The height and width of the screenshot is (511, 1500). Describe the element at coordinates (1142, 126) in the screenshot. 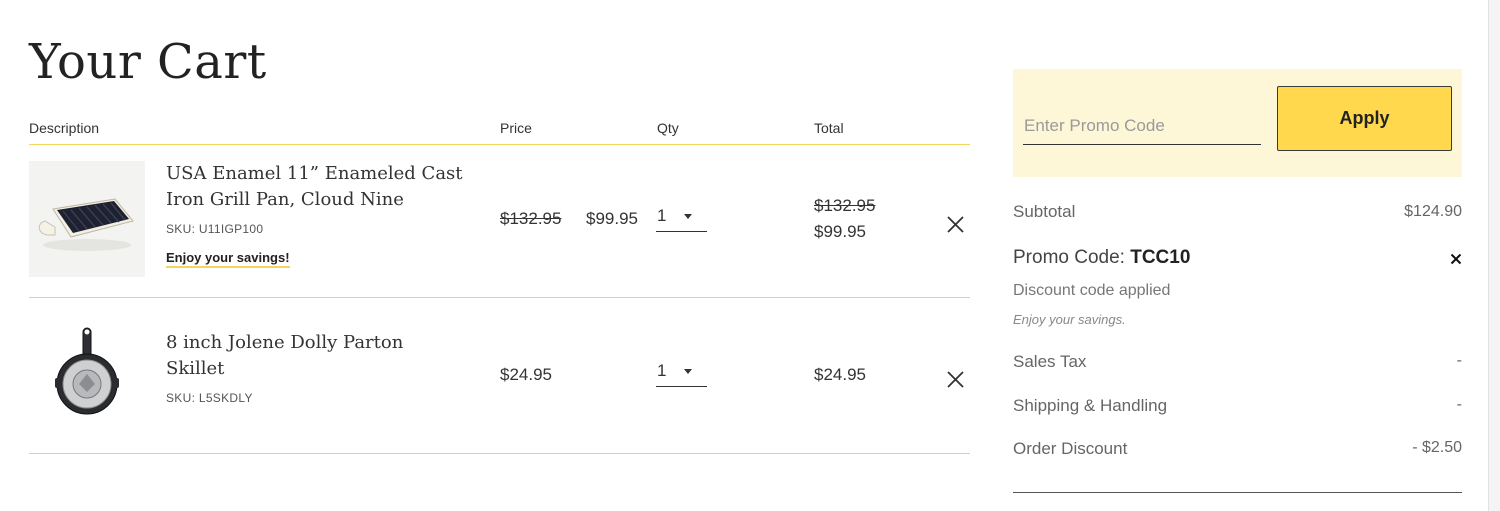

I see `promo-code-input` at that location.